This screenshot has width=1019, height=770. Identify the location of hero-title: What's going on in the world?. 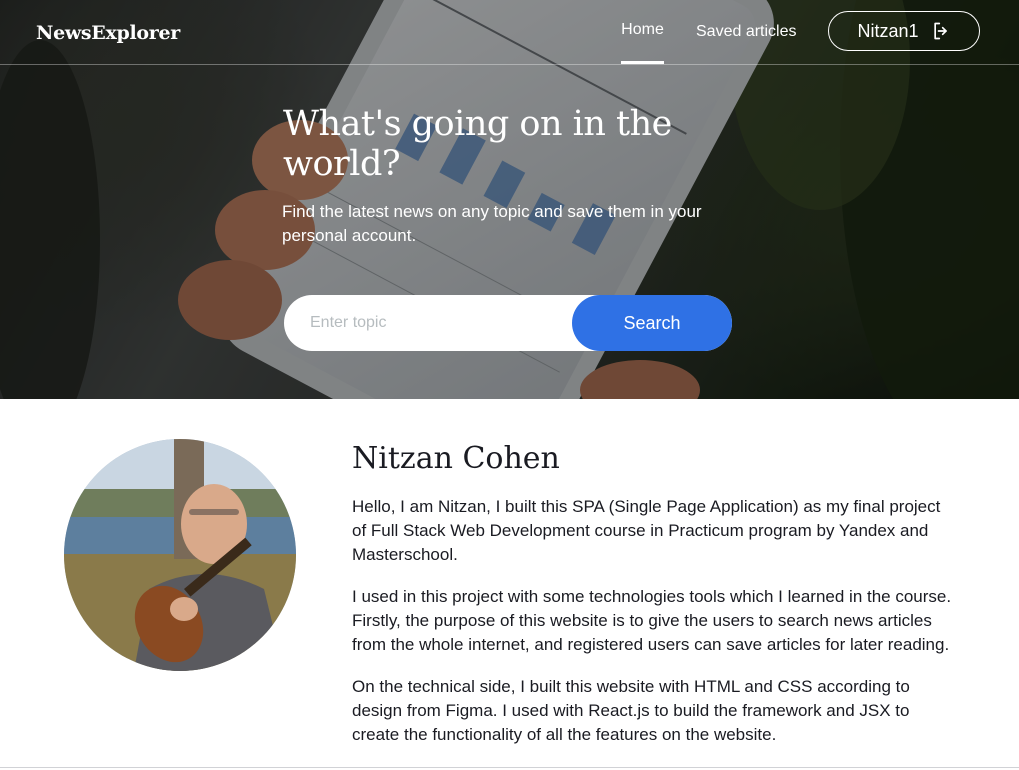
(477, 144).